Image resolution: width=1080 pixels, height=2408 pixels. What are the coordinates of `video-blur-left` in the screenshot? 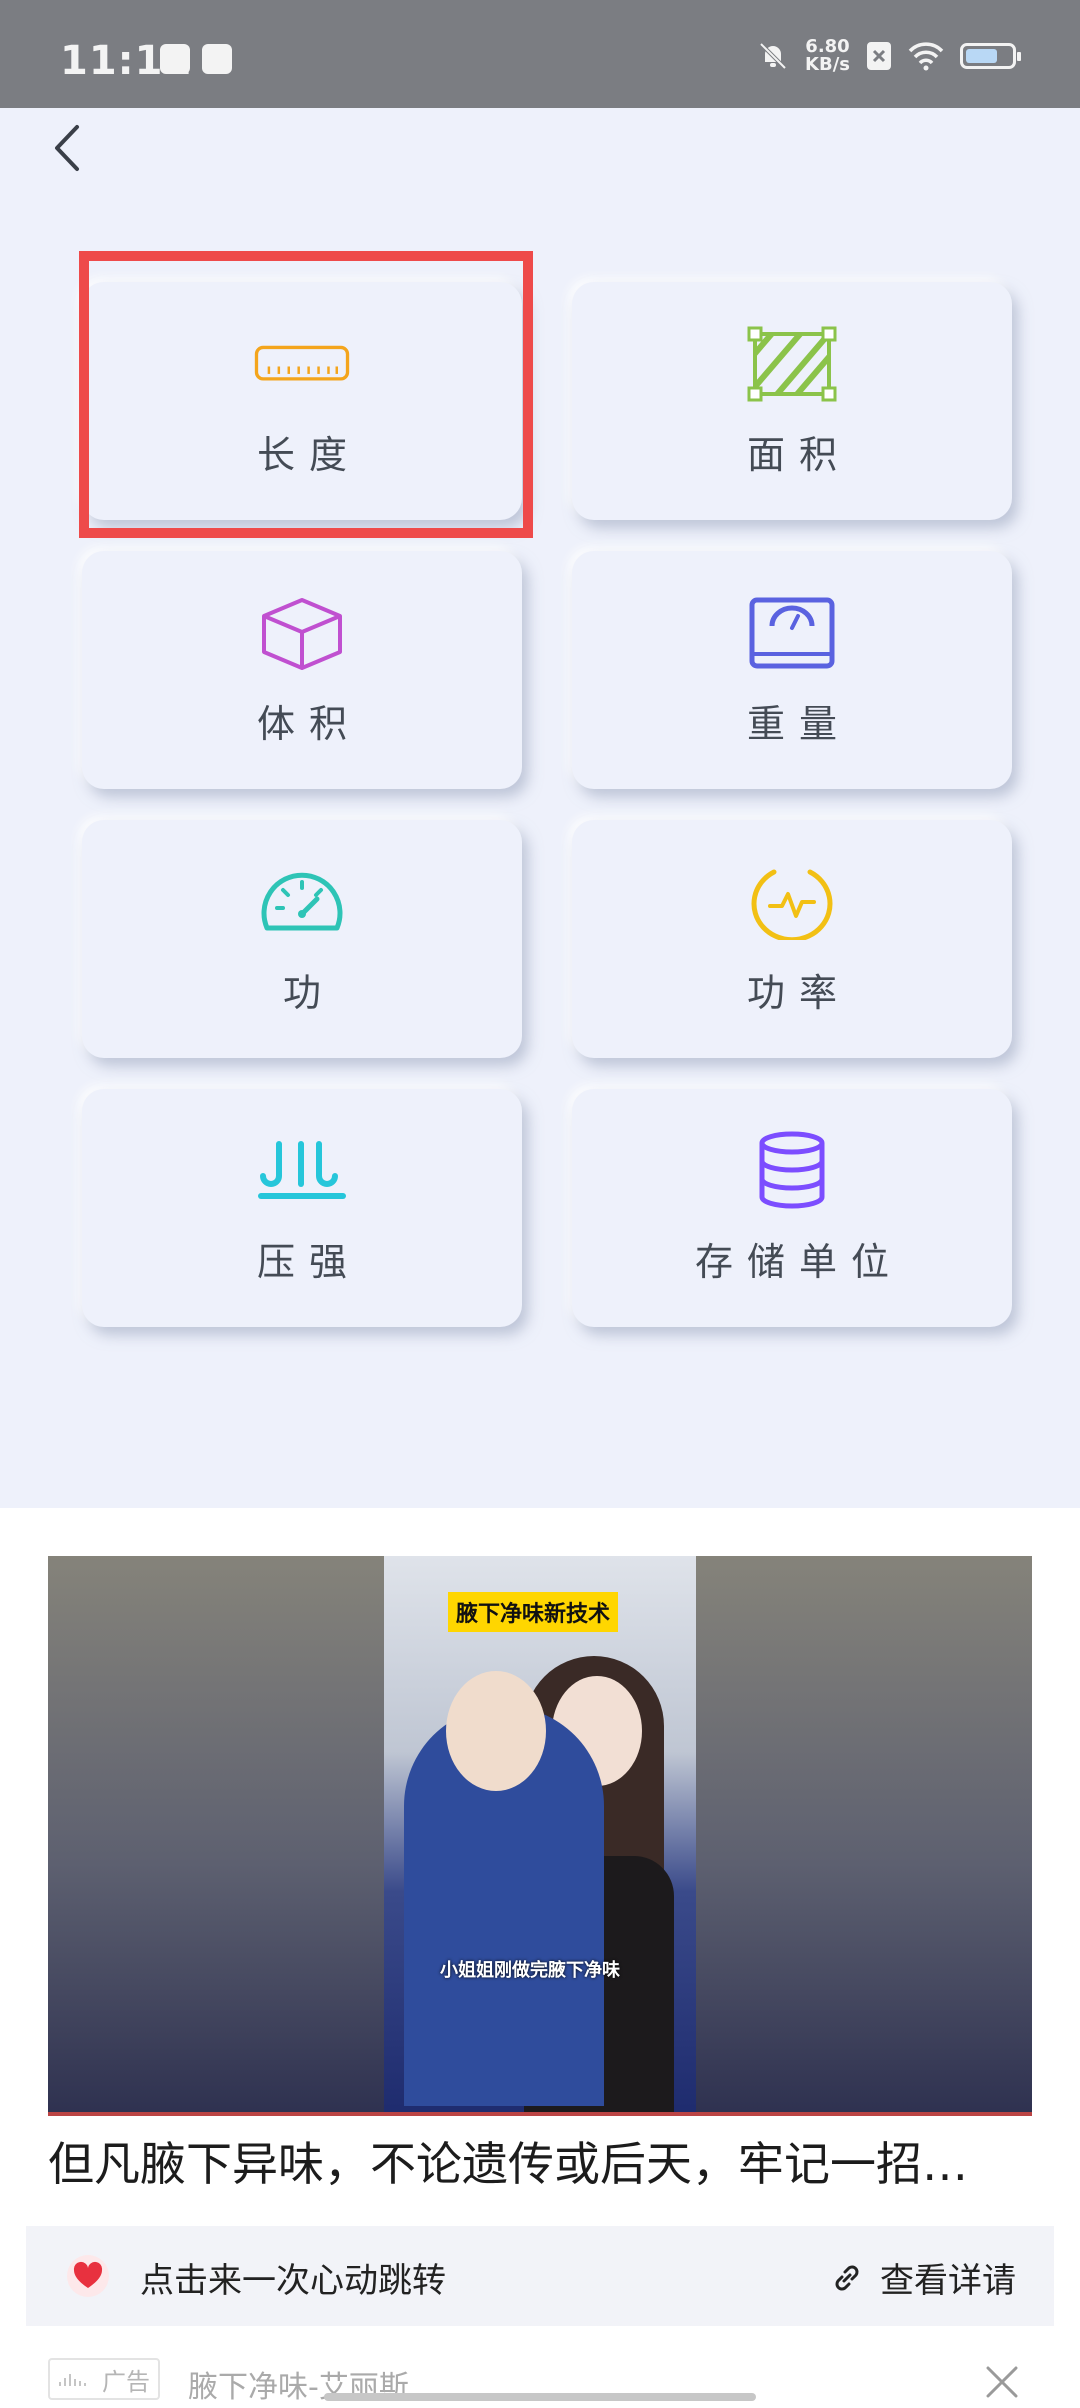 It's located at (216, 1836).